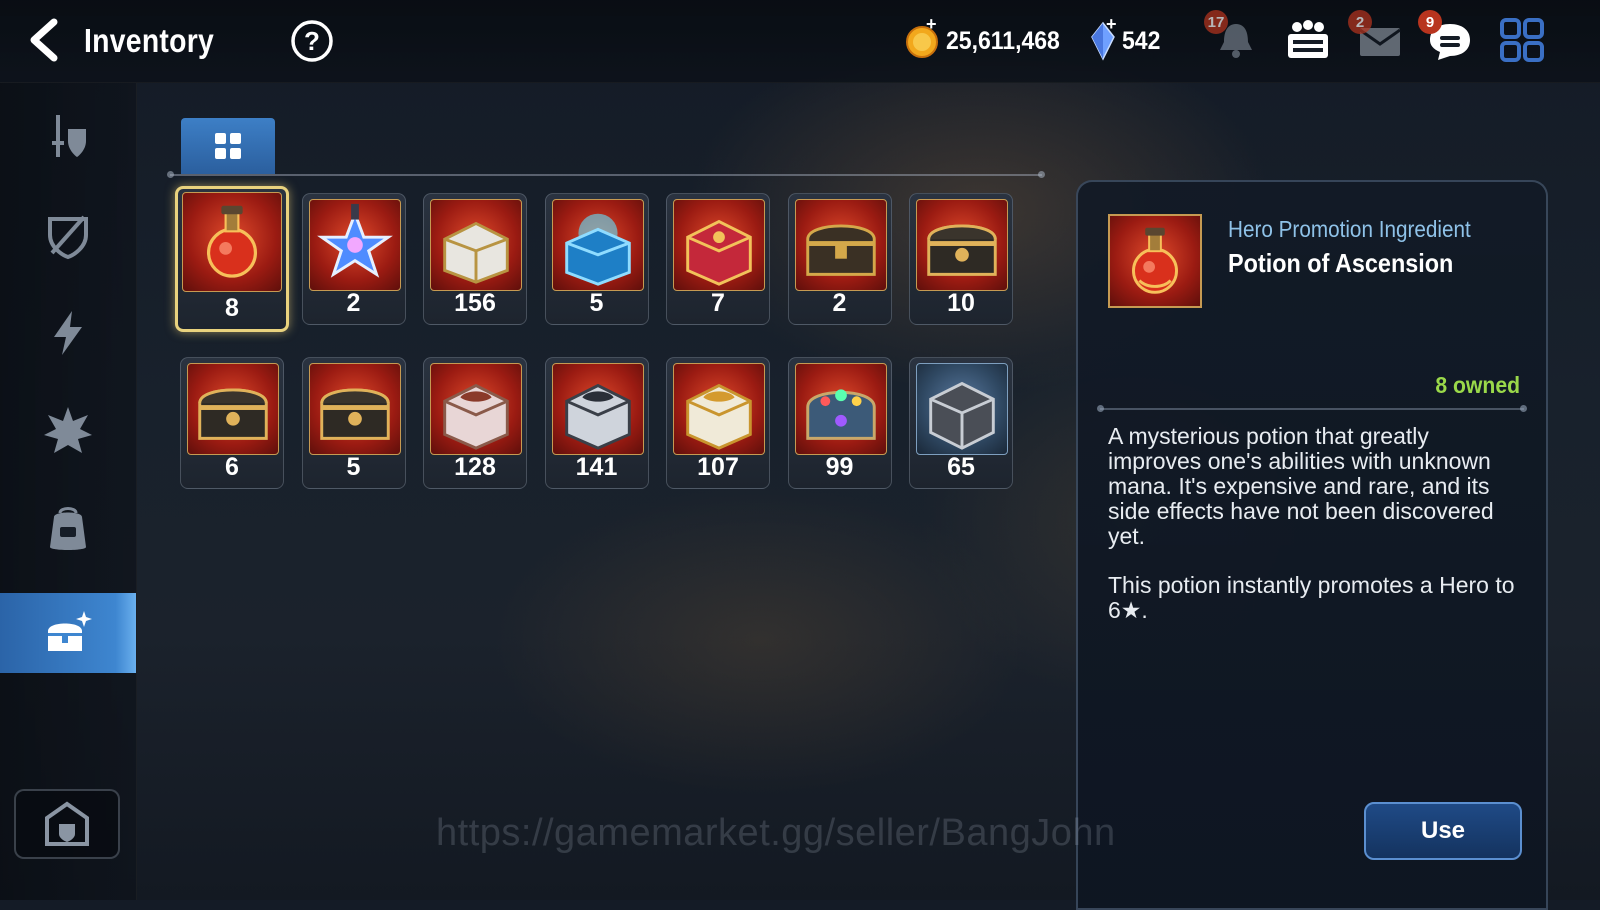 The image size is (1600, 910). I want to click on dark-chest-icon, so click(840, 250).